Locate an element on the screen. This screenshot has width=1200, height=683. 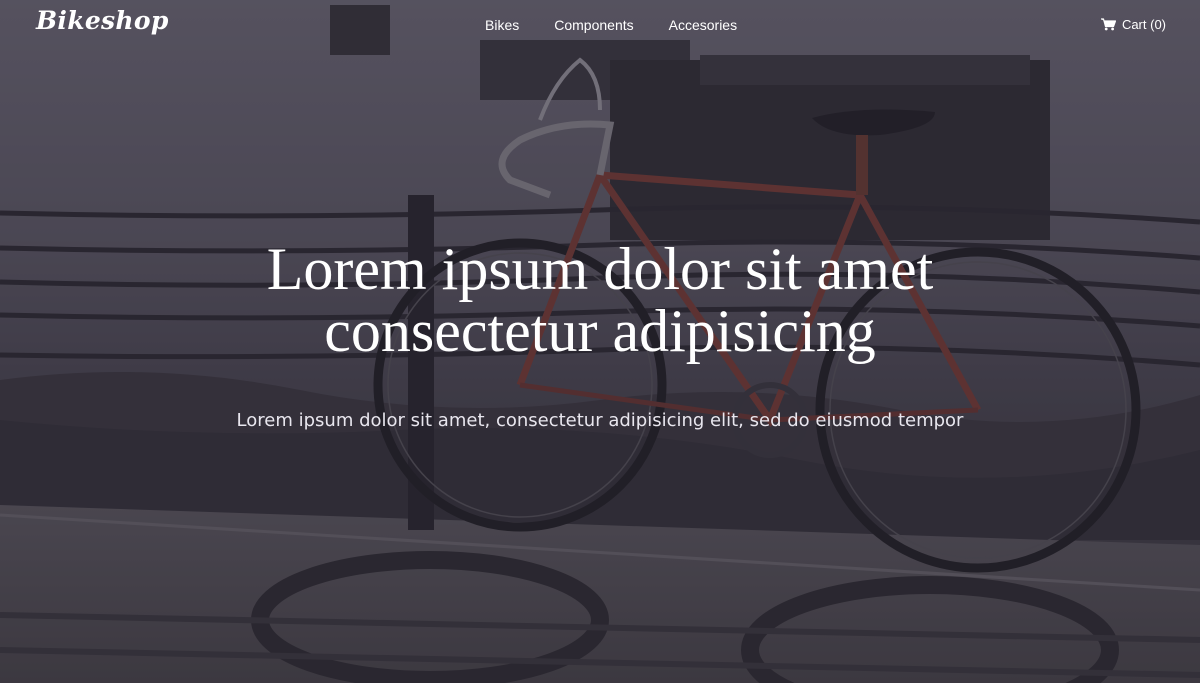
nav-link-components: Components is located at coordinates (593, 25).